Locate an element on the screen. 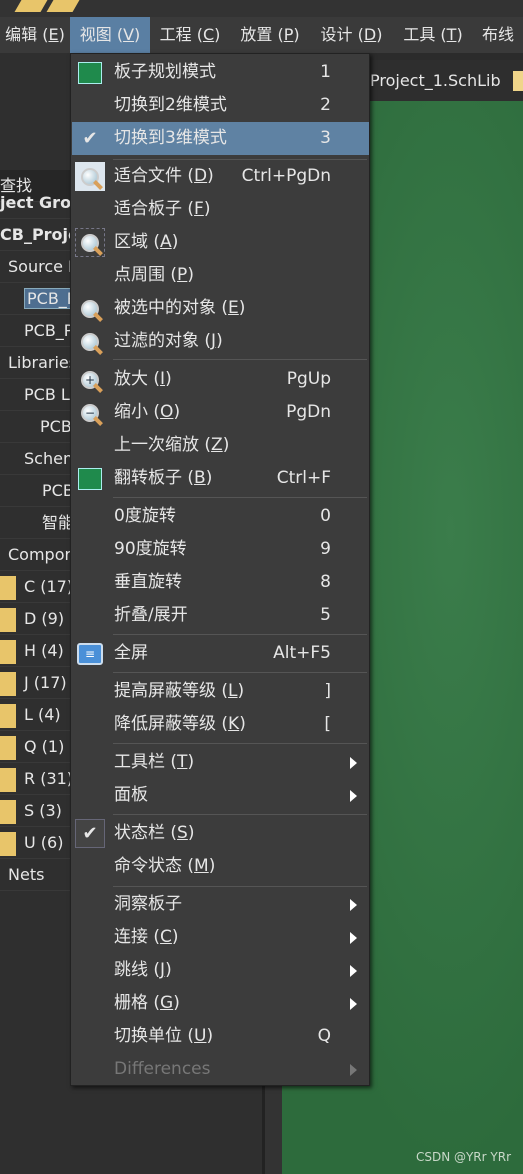  menu-item-10: 缩小 (O) PgDn − is located at coordinates (220, 412).